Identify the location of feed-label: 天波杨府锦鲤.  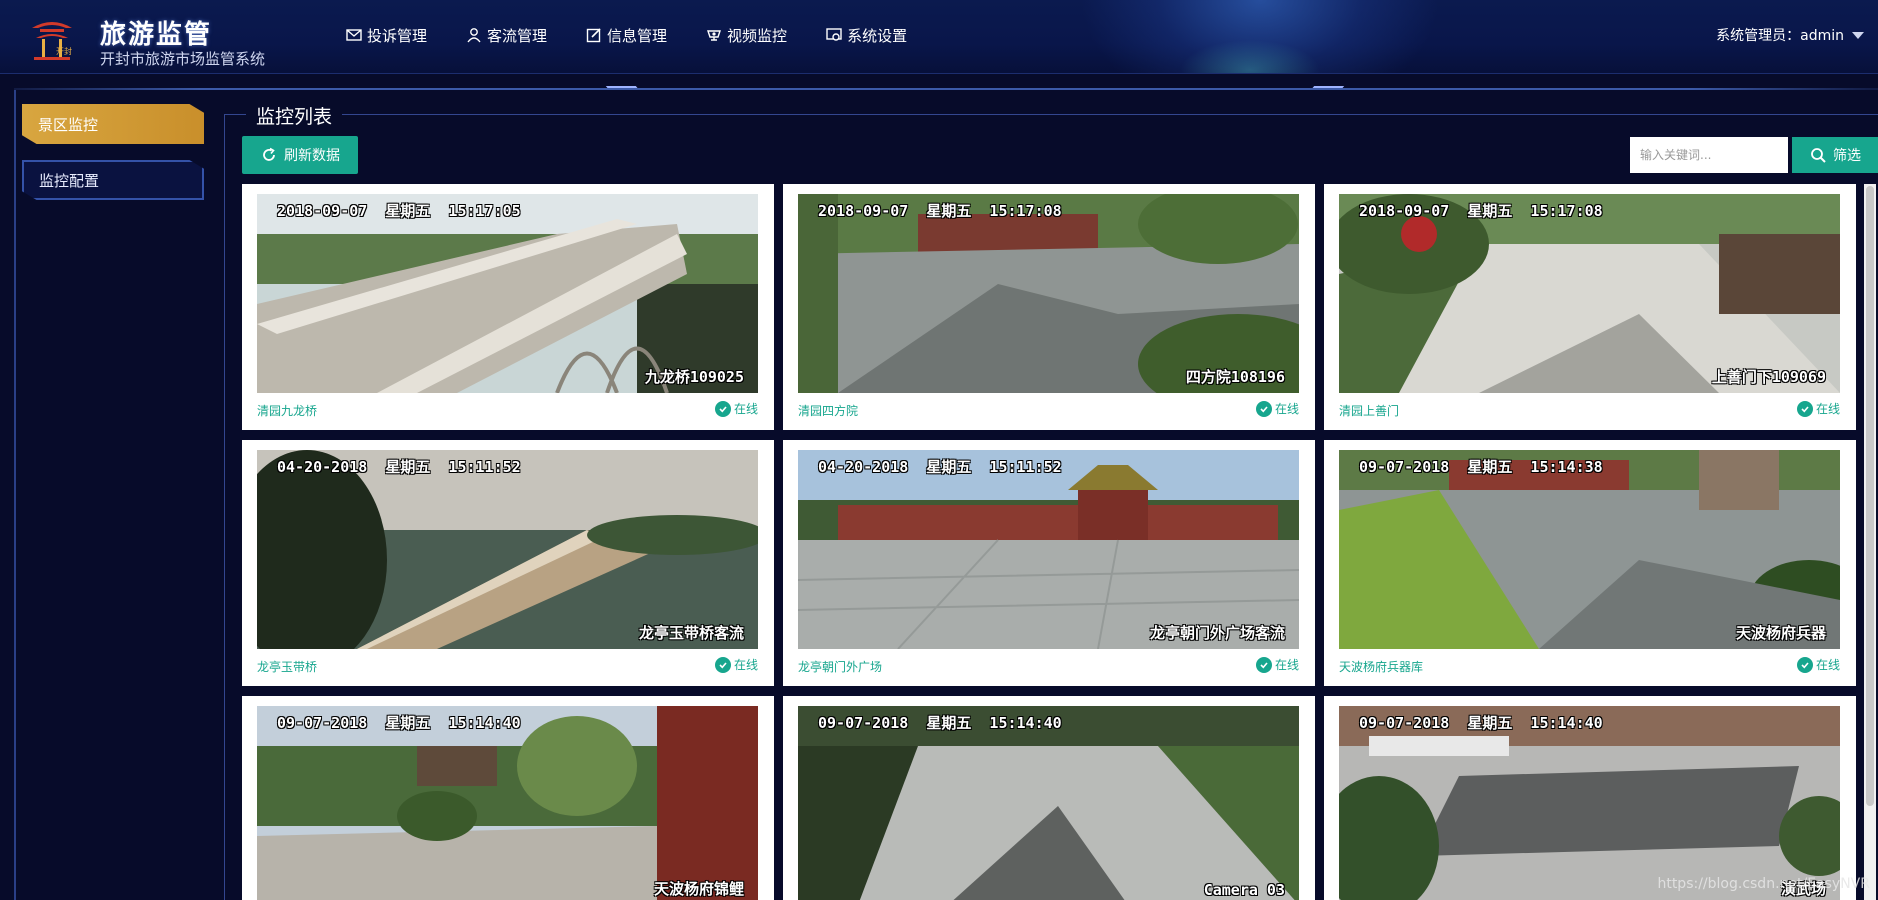
(698, 889).